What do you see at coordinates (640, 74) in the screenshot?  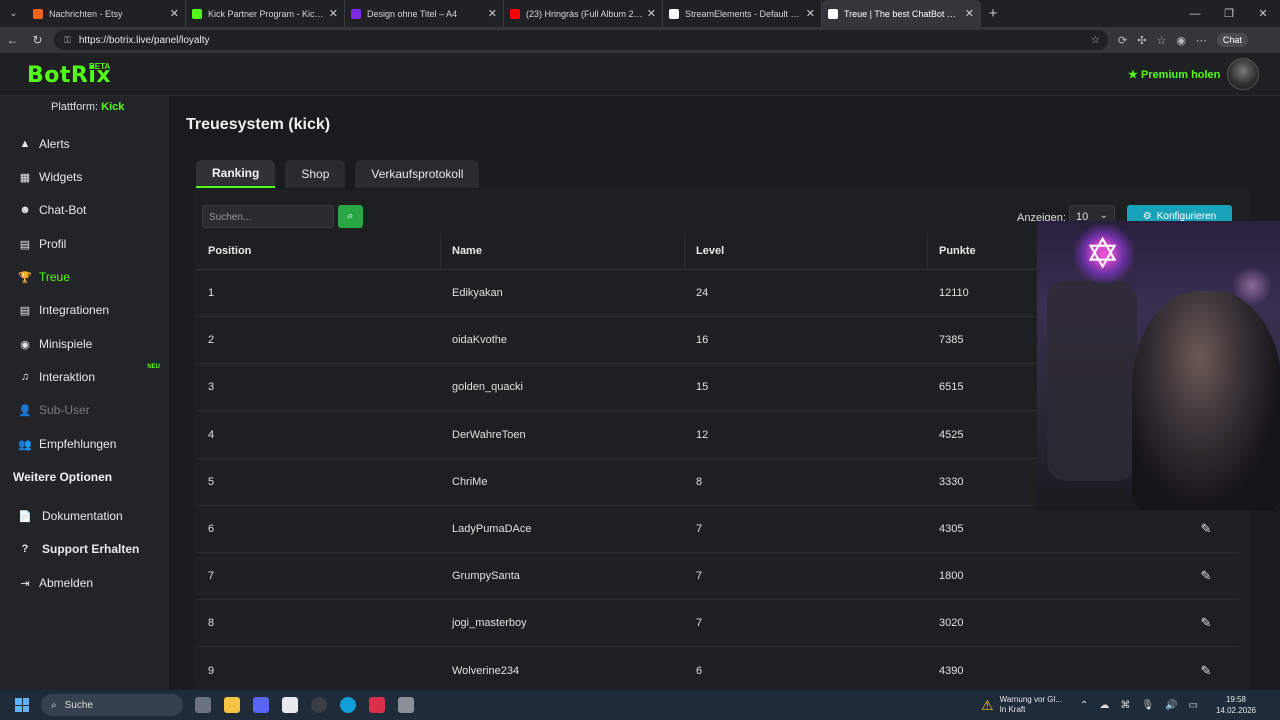 I see `app-header: BotRix BETA ★ Premium holen` at bounding box center [640, 74].